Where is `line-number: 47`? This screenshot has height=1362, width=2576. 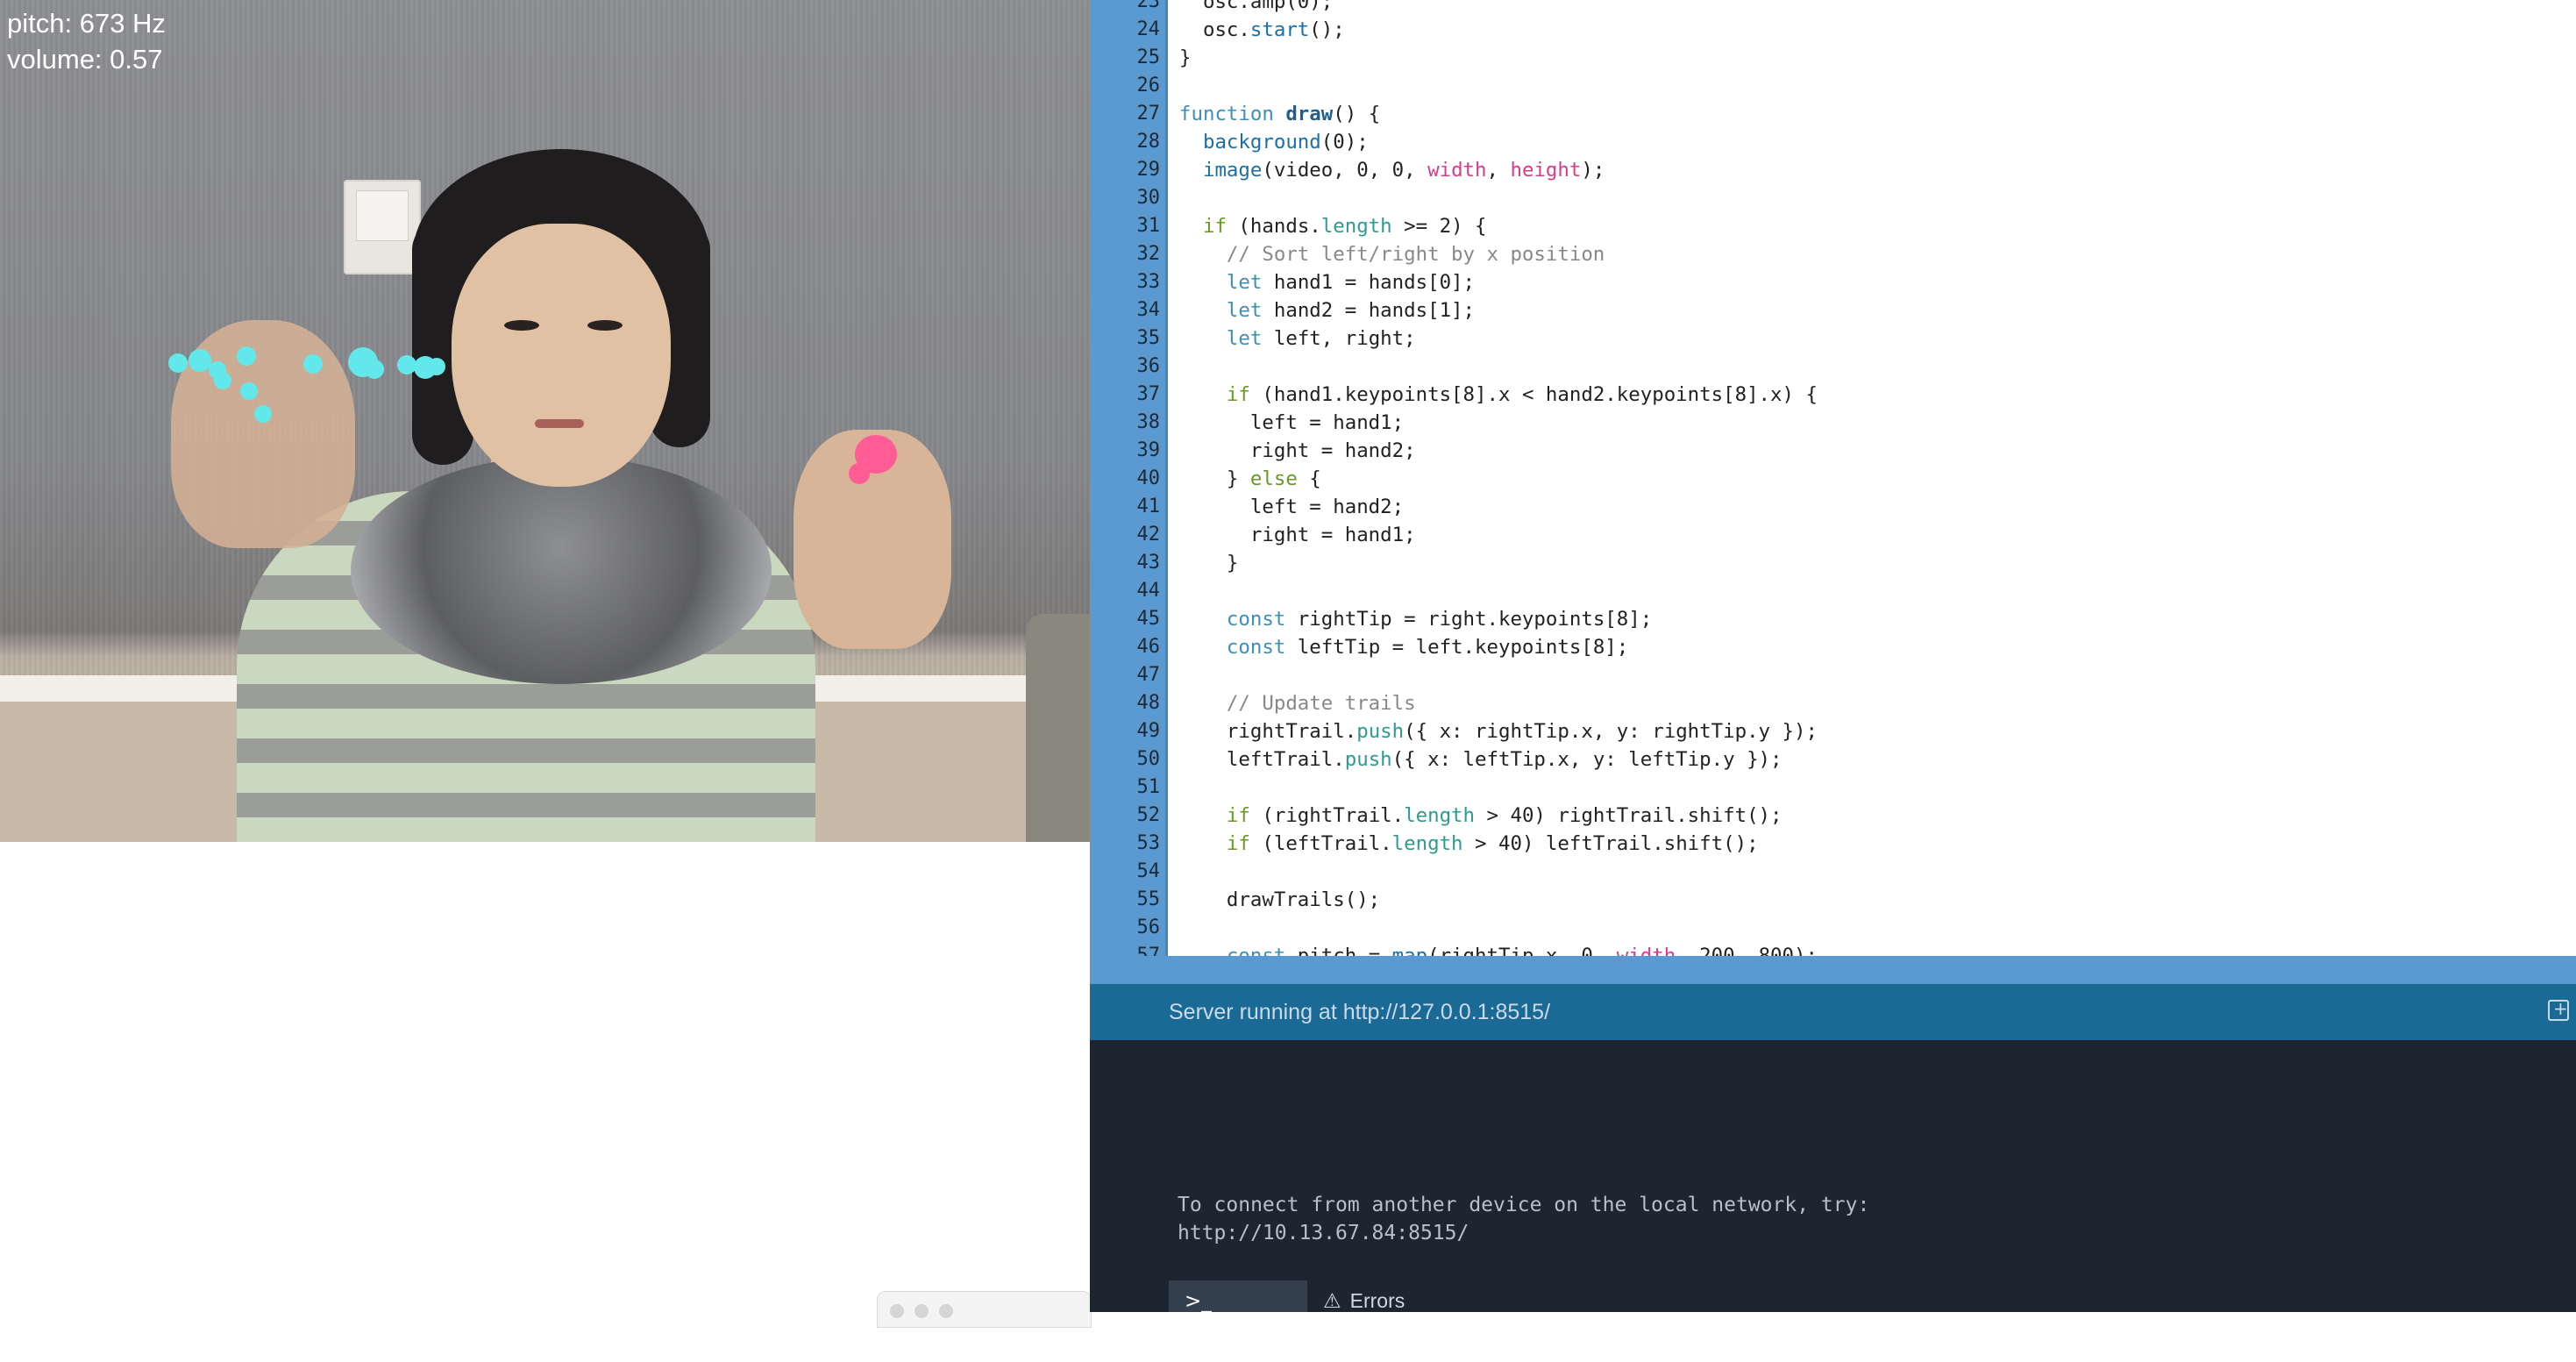
line-number: 47 is located at coordinates (1148, 675).